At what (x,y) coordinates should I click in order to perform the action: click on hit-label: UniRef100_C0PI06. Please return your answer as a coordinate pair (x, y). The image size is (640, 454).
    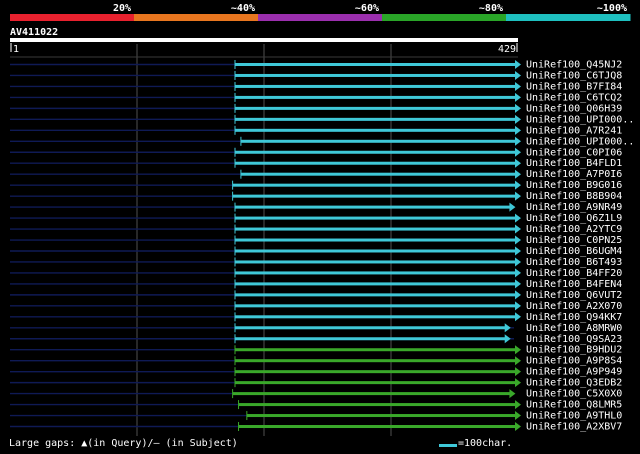
    Looking at the image, I should click on (574, 152).